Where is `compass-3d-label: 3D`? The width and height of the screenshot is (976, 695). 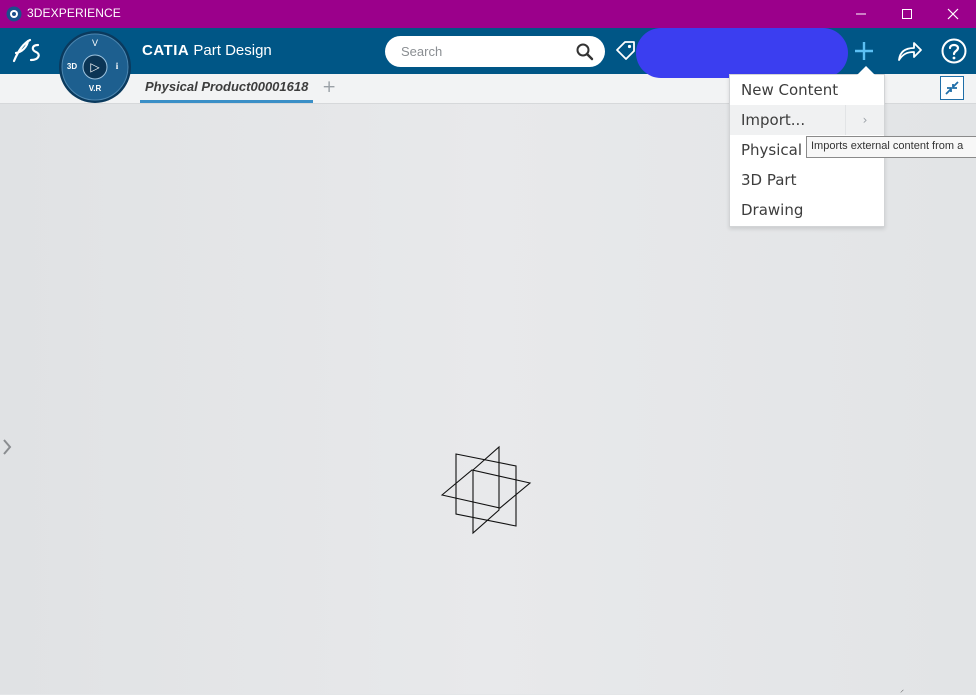
compass-3d-label: 3D is located at coordinates (72, 66).